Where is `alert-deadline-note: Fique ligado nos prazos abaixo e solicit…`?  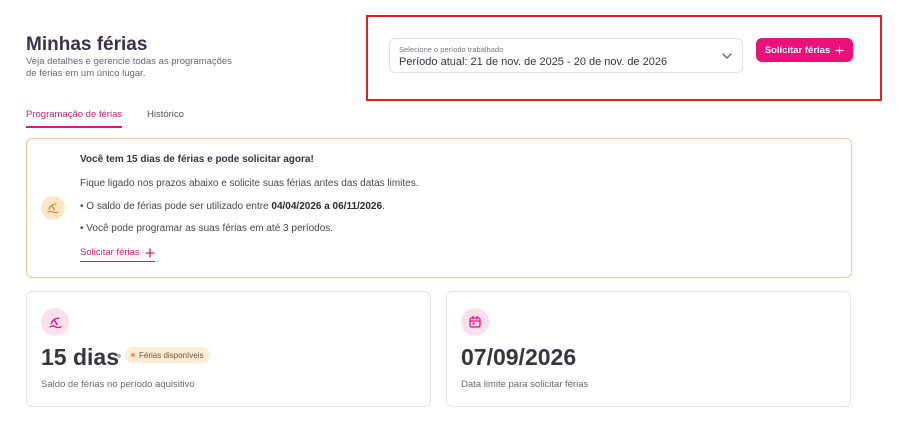
alert-deadline-note: Fique ligado nos prazos abaixo e solicit… is located at coordinates (249, 183).